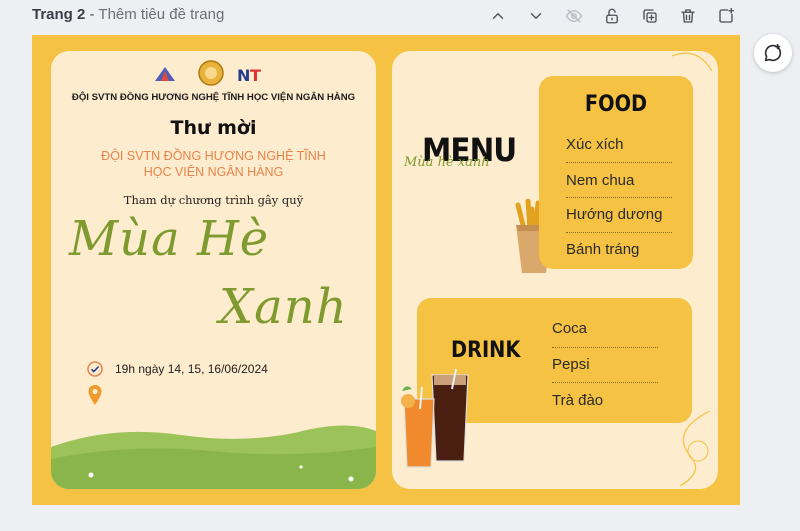  What do you see at coordinates (595, 144) in the screenshot?
I see `food-item: Xúc xích` at bounding box center [595, 144].